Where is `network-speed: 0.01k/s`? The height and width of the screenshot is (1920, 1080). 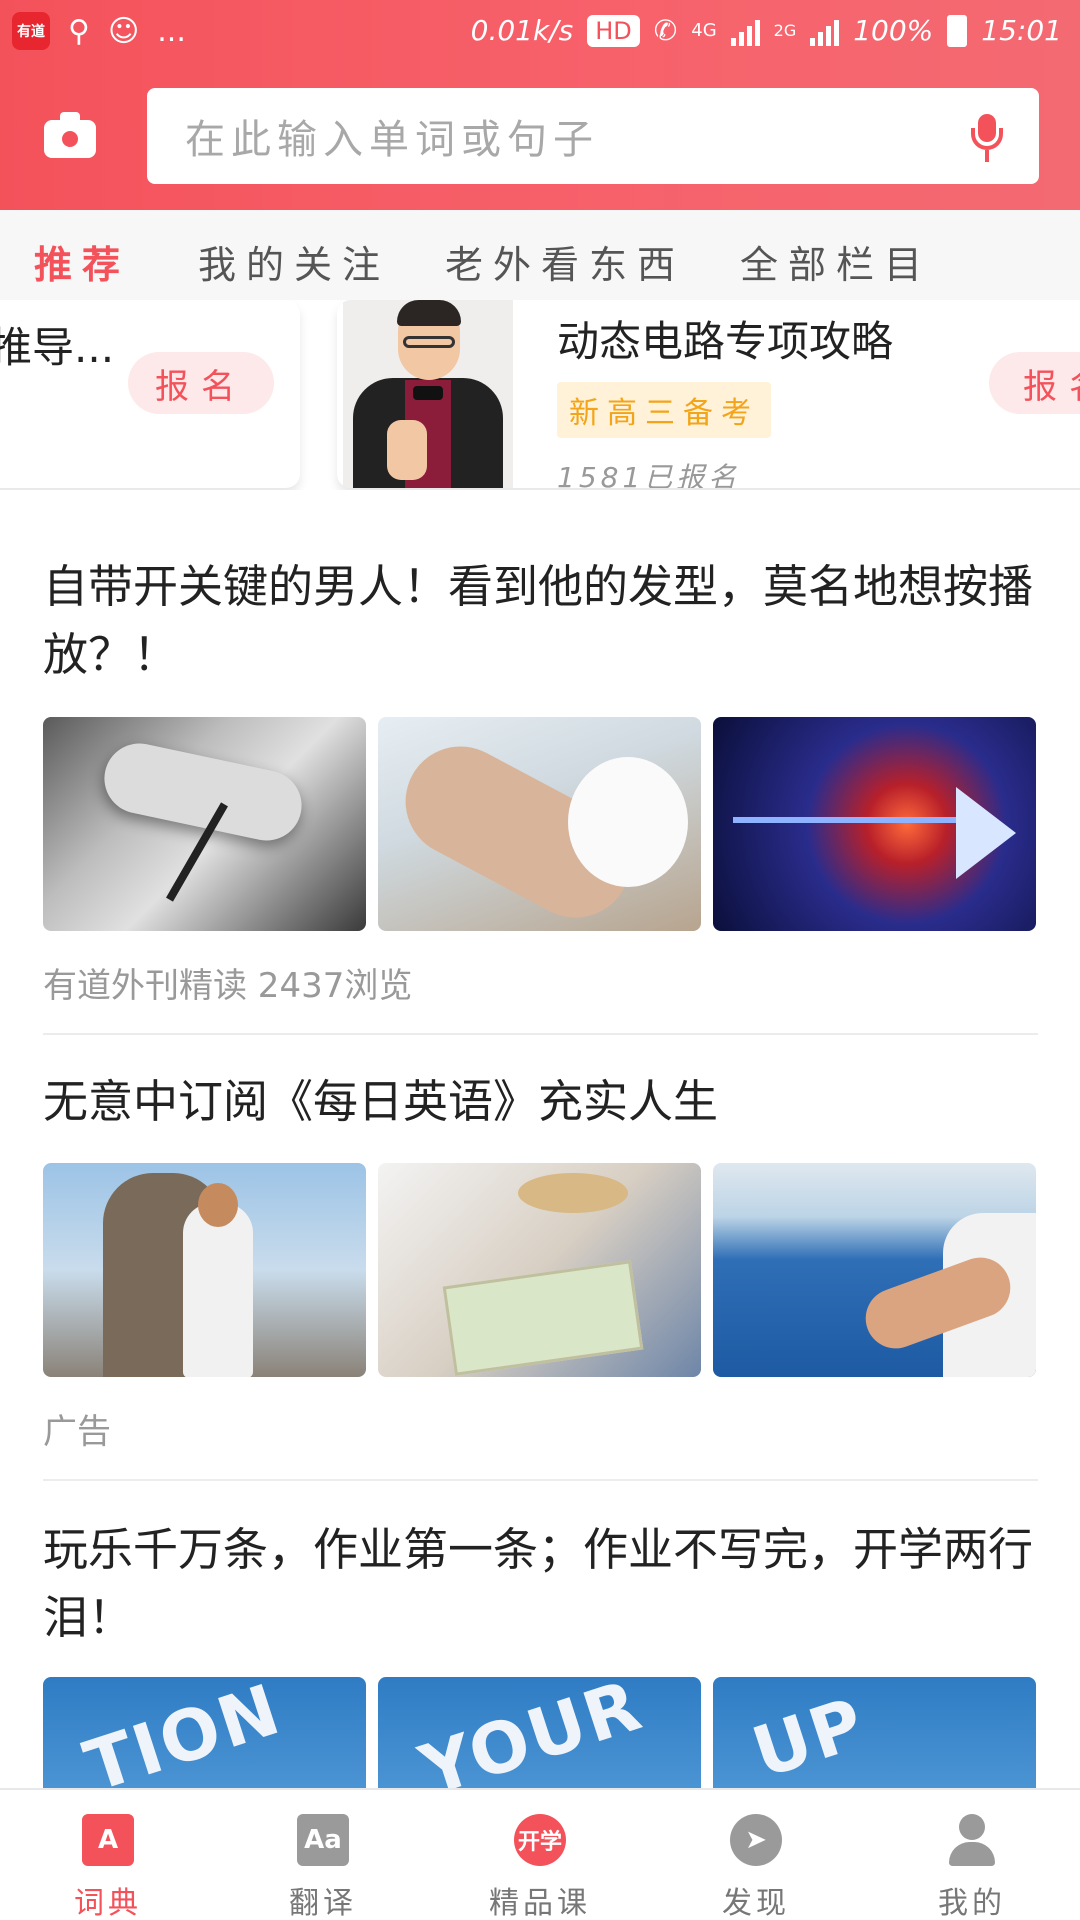 network-speed: 0.01k/s is located at coordinates (522, 30).